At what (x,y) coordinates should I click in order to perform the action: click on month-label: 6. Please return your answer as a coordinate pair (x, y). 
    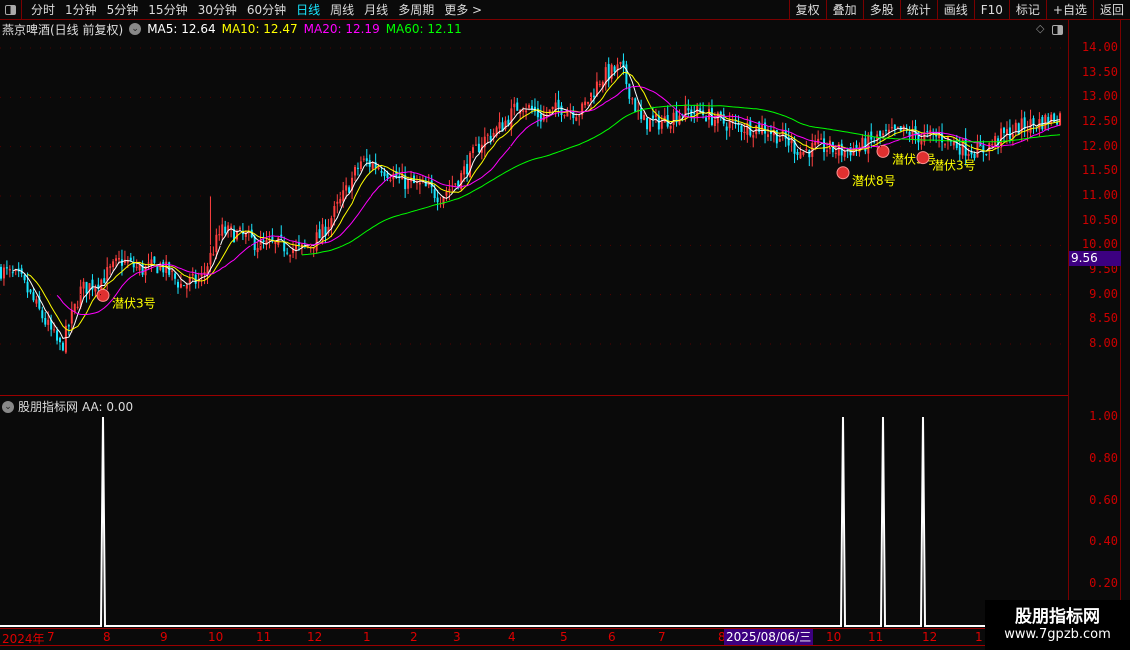
    Looking at the image, I should click on (612, 637).